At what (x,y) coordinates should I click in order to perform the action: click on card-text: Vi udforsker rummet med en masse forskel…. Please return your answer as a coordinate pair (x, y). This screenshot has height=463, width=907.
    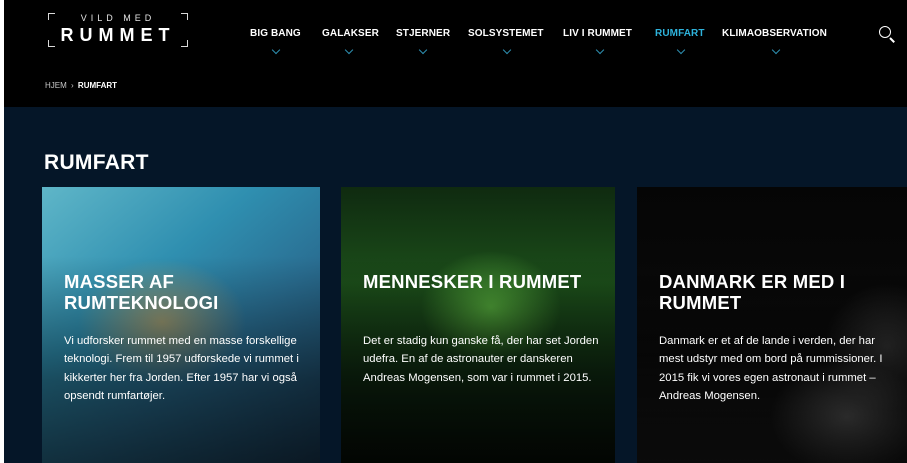
    Looking at the image, I should click on (181, 368).